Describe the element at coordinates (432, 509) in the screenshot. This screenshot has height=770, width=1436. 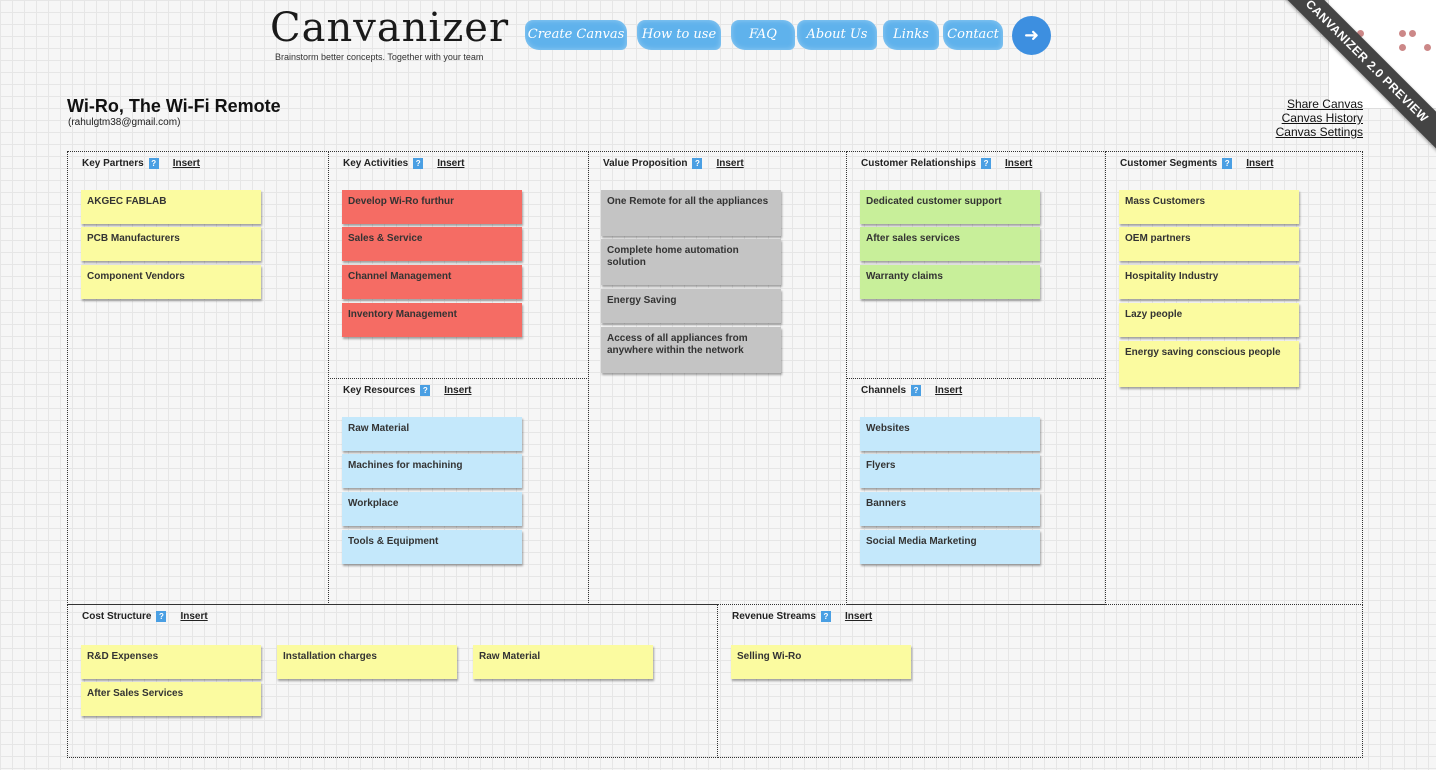
I see `sticky-note: Workplace` at that location.